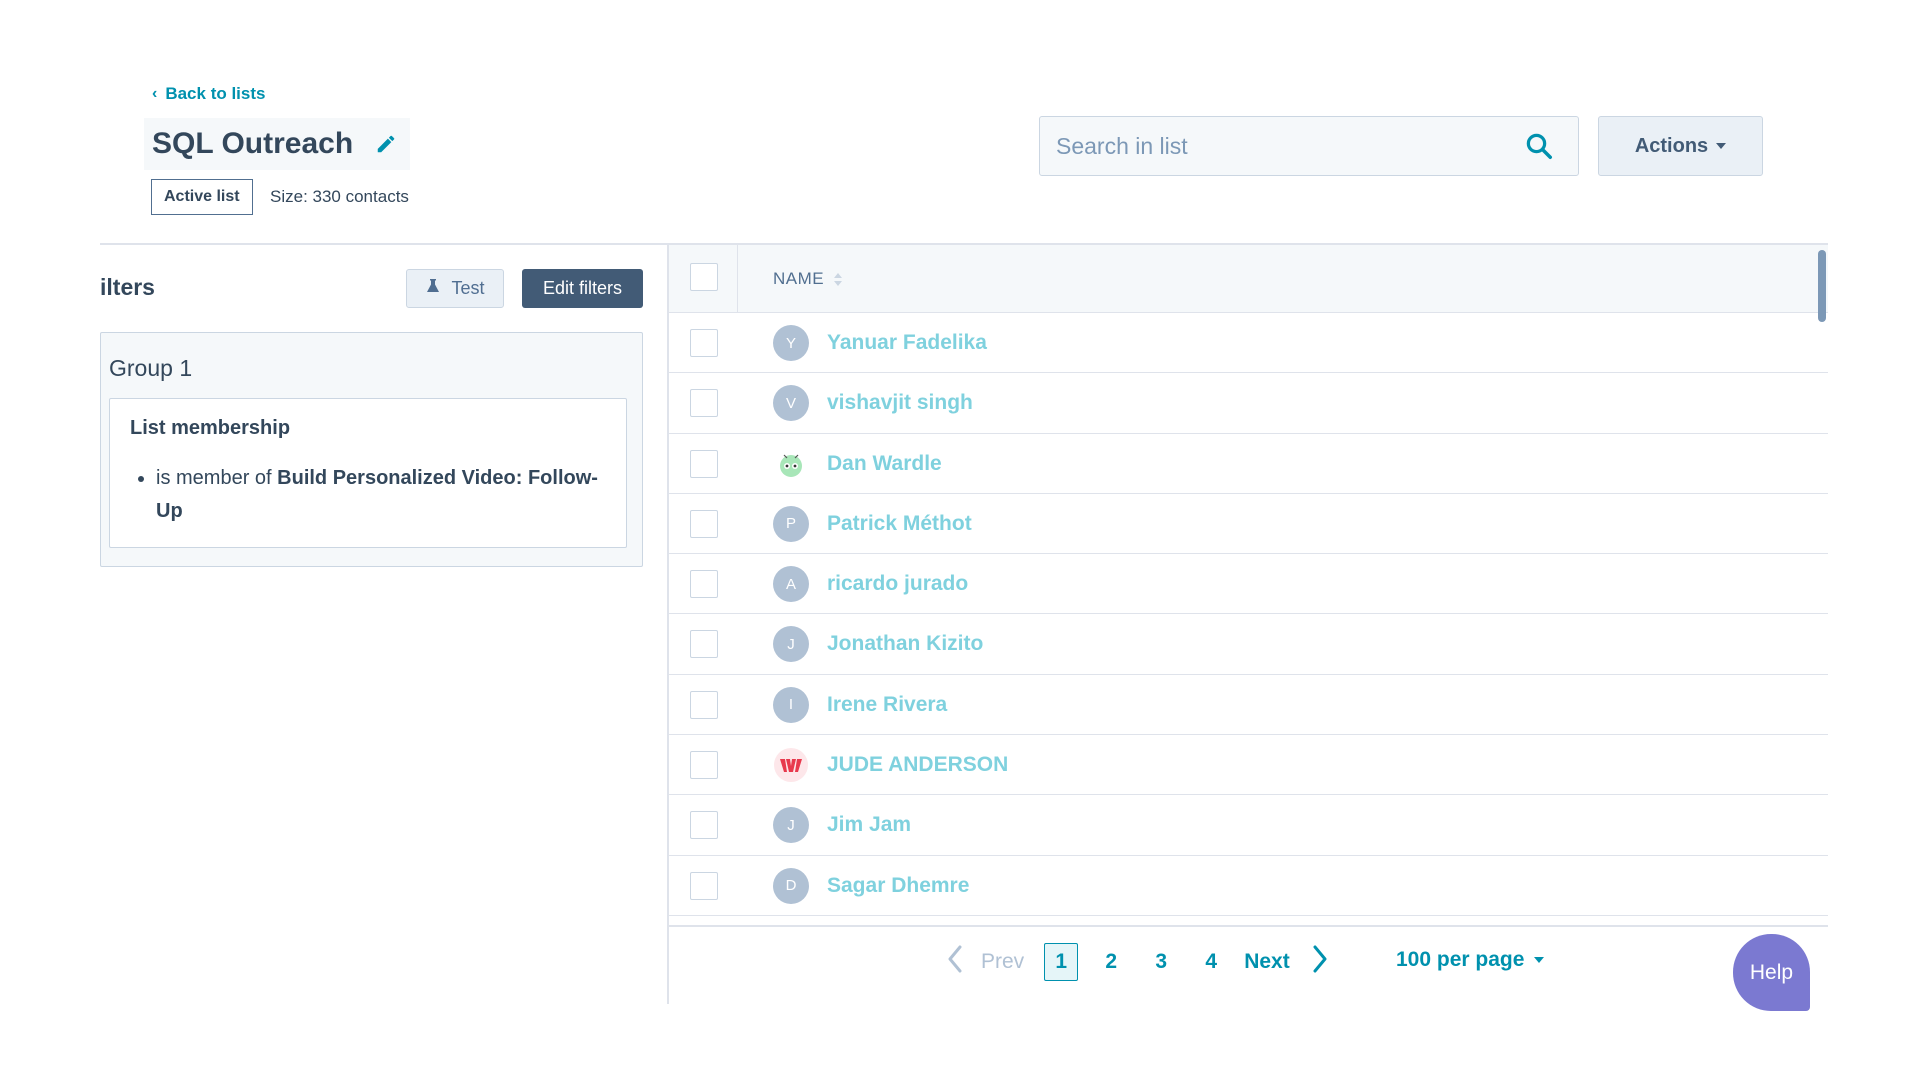 This screenshot has height=1080, width=1920. I want to click on sort-icon, so click(838, 279).